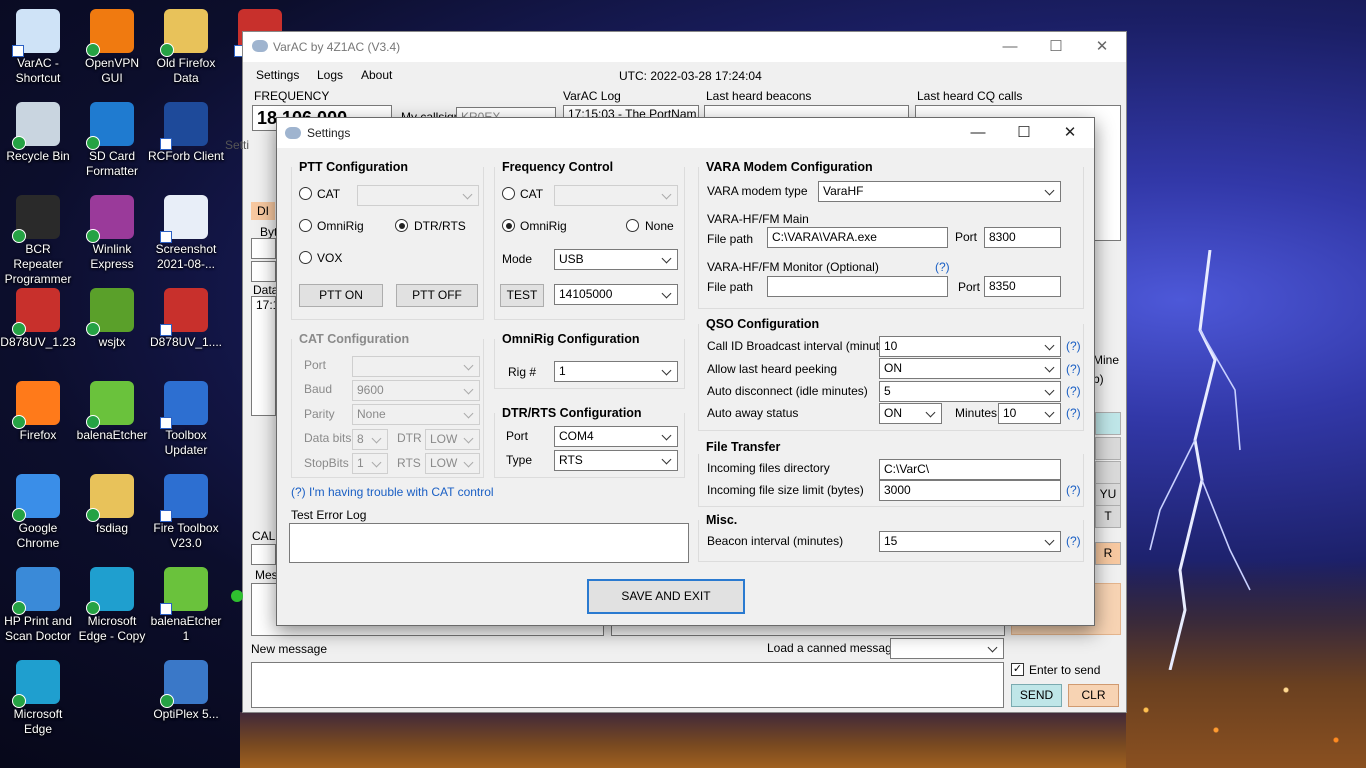  What do you see at coordinates (970, 368) in the screenshot?
I see `peek-select: ON` at bounding box center [970, 368].